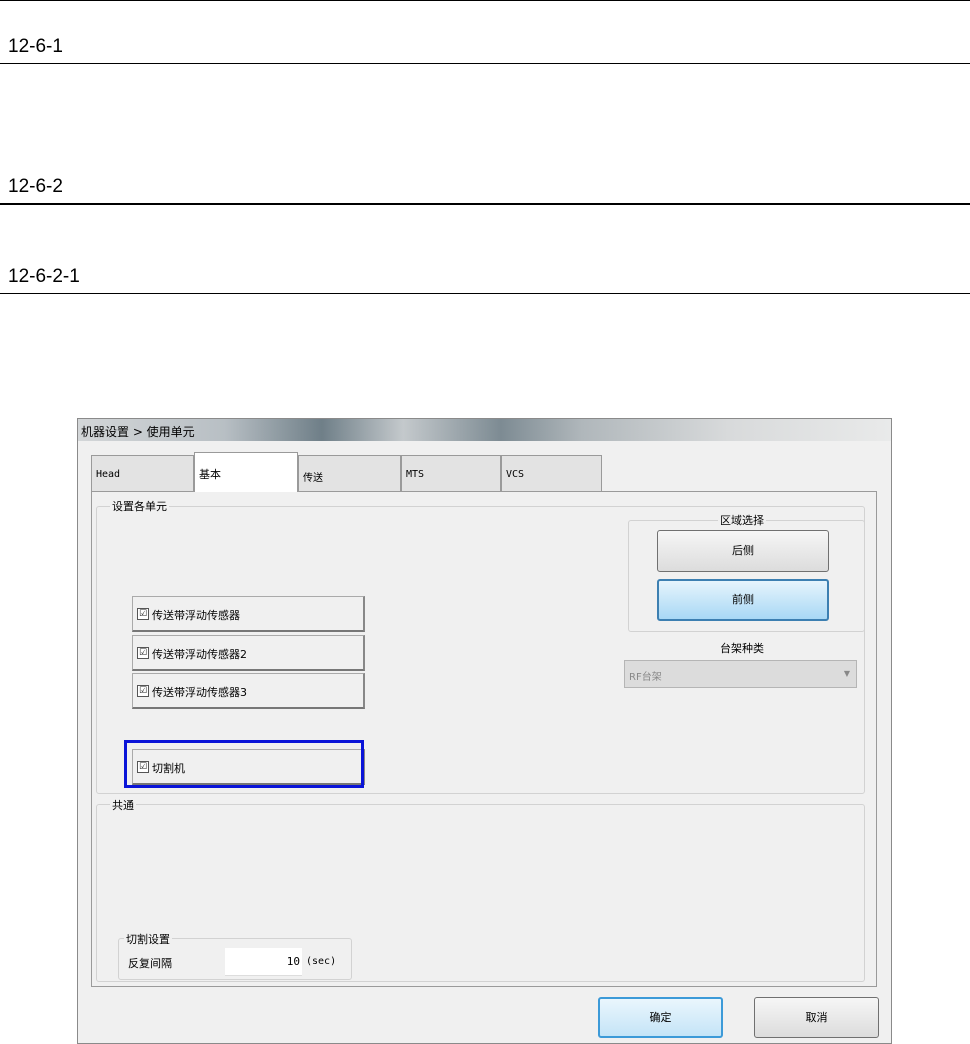 Image resolution: width=970 pixels, height=1044 pixels. Describe the element at coordinates (248, 691) in the screenshot. I see `conveyor-float-sensor-3-toggle: ☑ 传送带浮动传感器3` at that location.